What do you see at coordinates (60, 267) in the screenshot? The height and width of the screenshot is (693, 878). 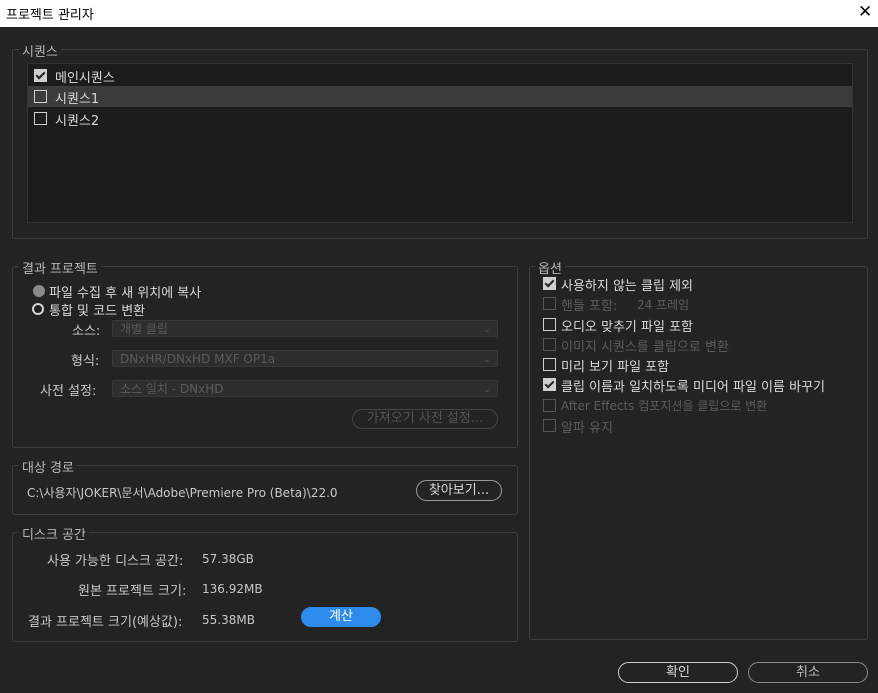 I see `result-project-label: 결과 프로젝트` at bounding box center [60, 267].